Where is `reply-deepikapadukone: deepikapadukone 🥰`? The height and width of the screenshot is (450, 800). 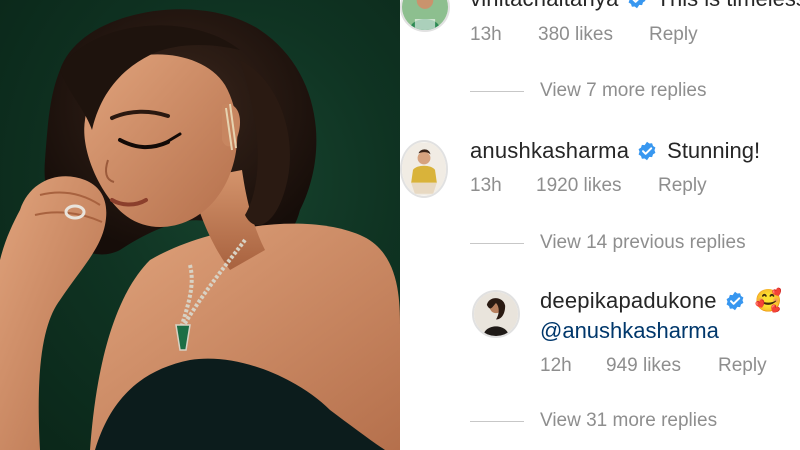 reply-deepikapadukone: deepikapadukone 🥰 is located at coordinates (661, 301).